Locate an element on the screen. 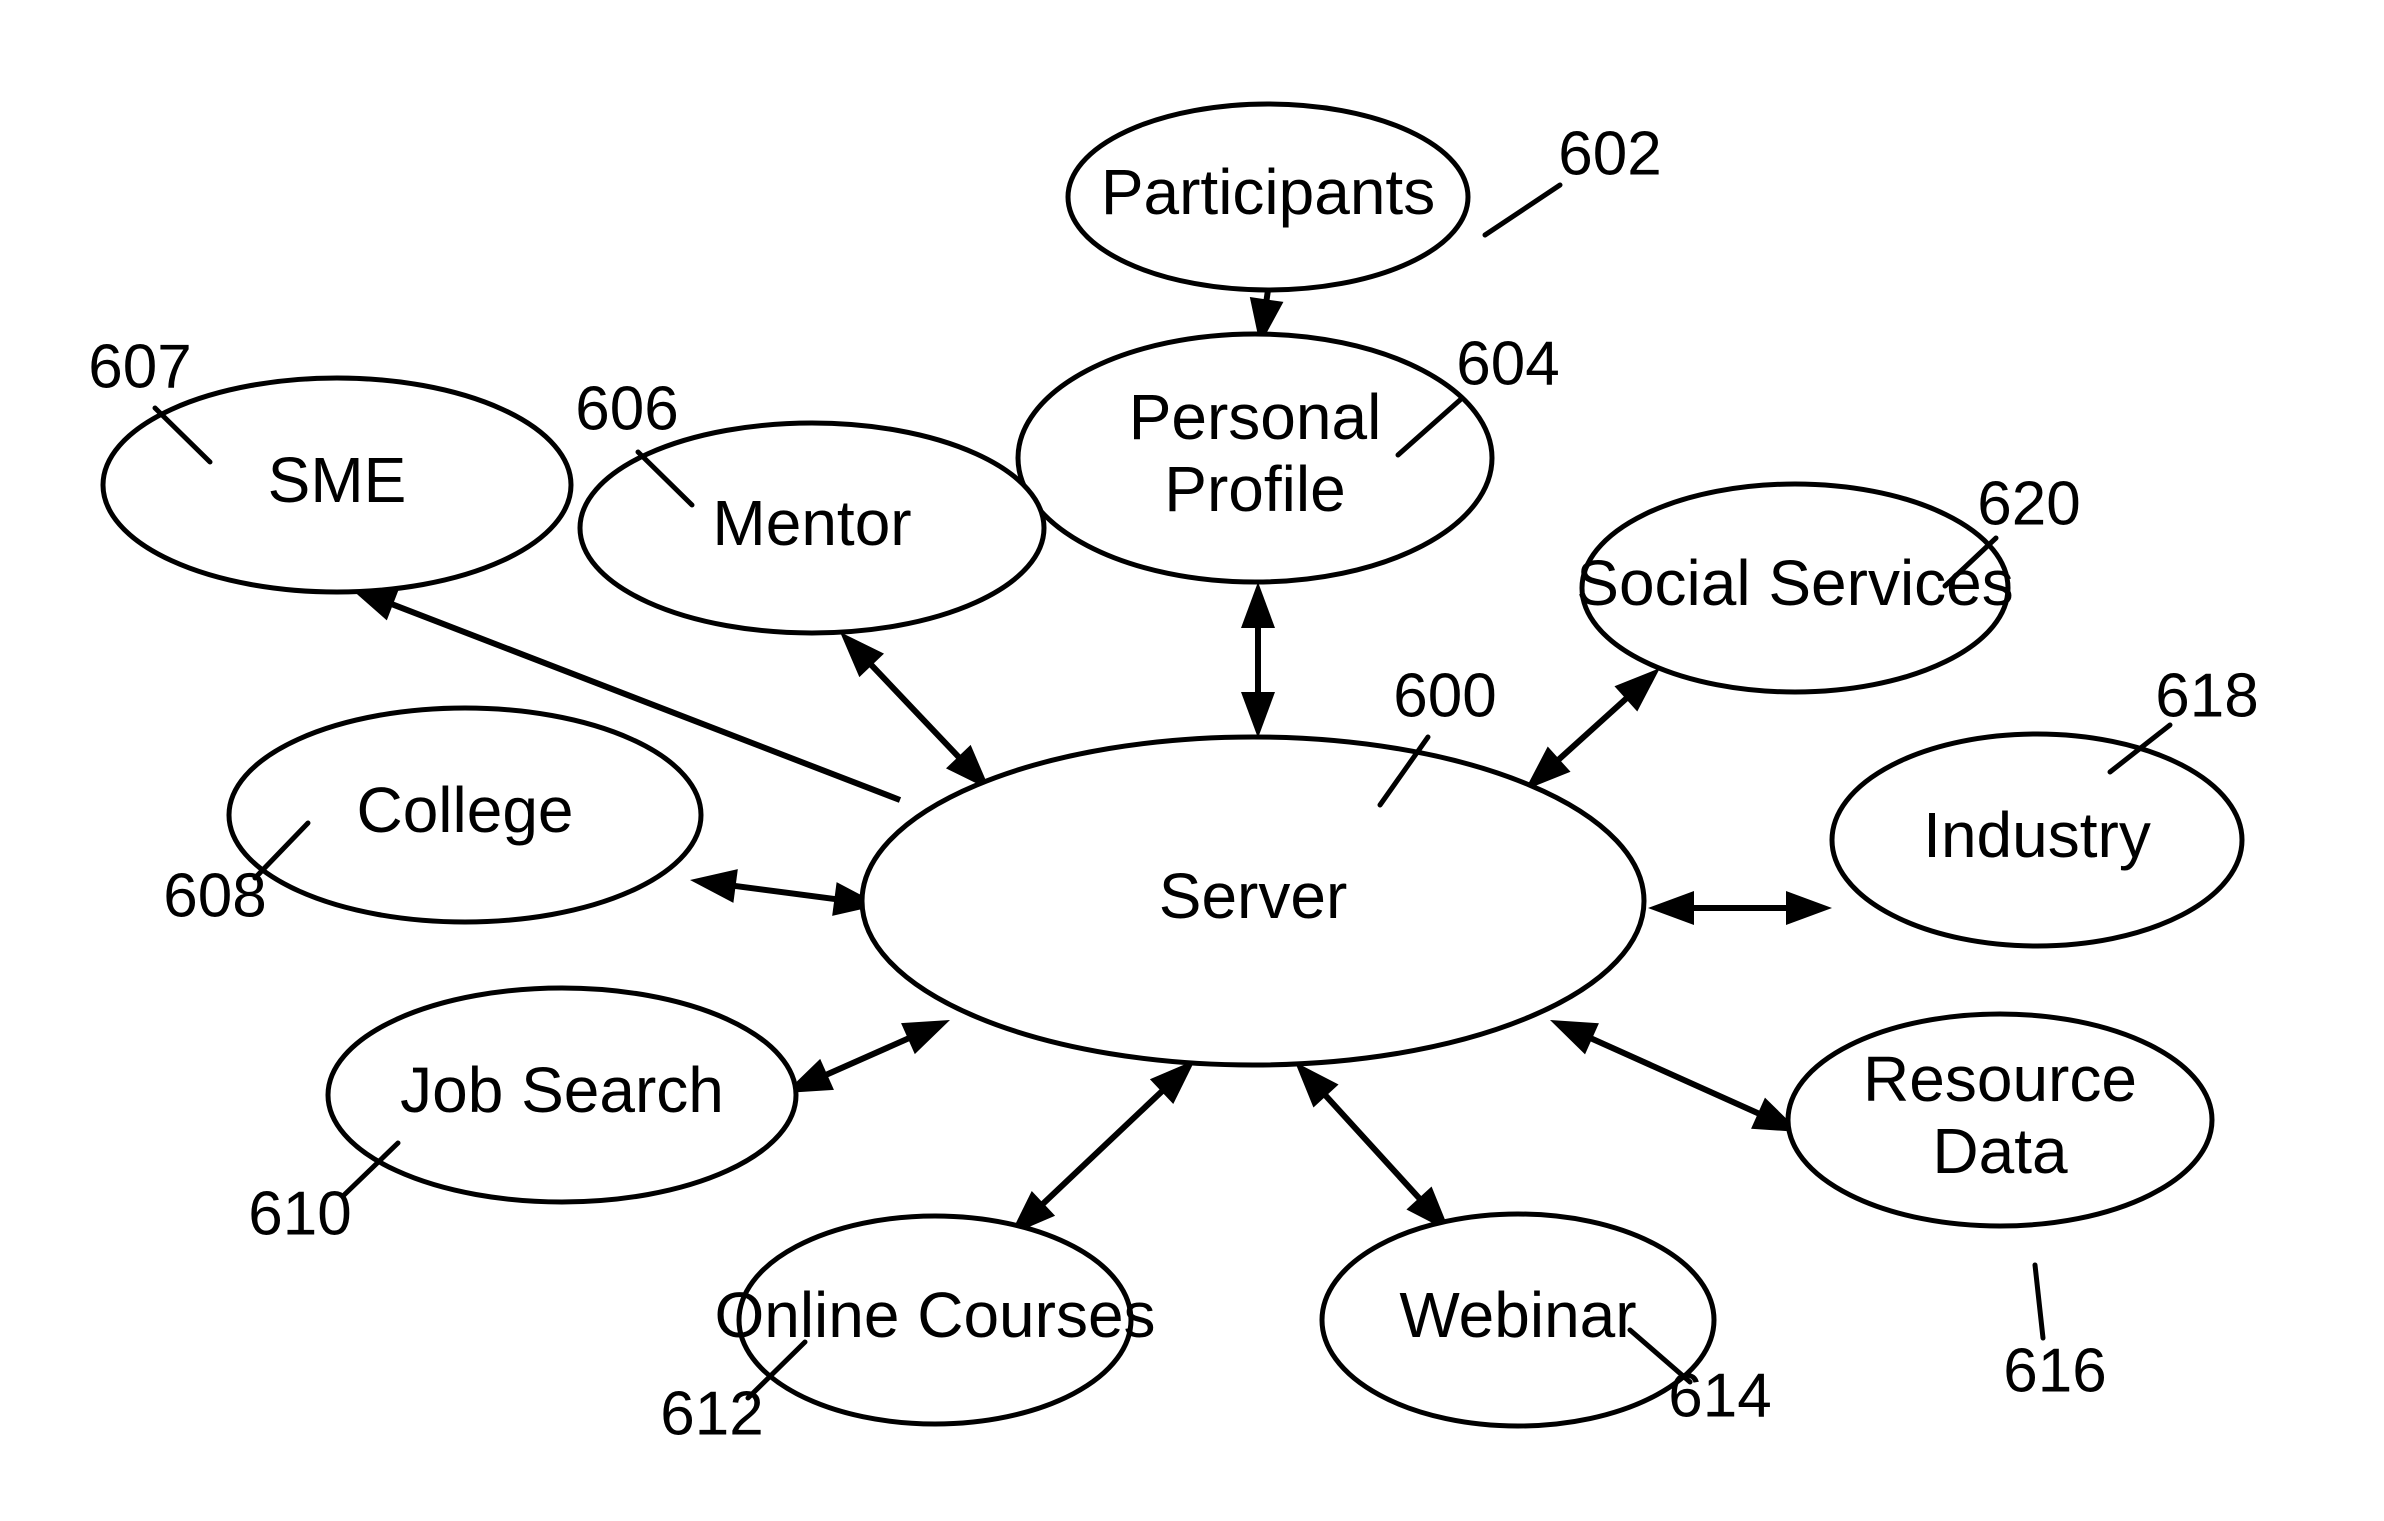 The image size is (2384, 1521). edge-server-to-social-services is located at coordinates (1592, 729).